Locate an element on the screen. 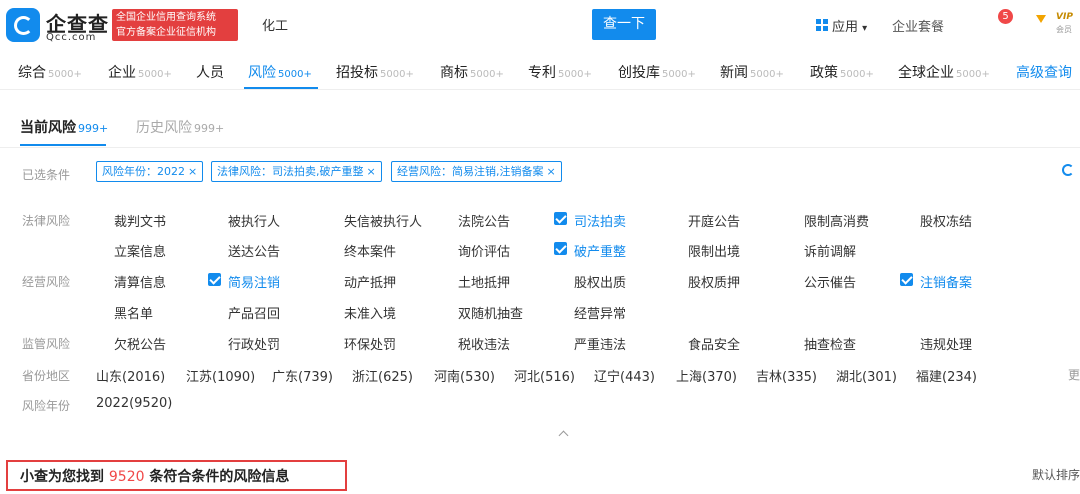  option-judgment: 裁判文书 is located at coordinates (140, 220).